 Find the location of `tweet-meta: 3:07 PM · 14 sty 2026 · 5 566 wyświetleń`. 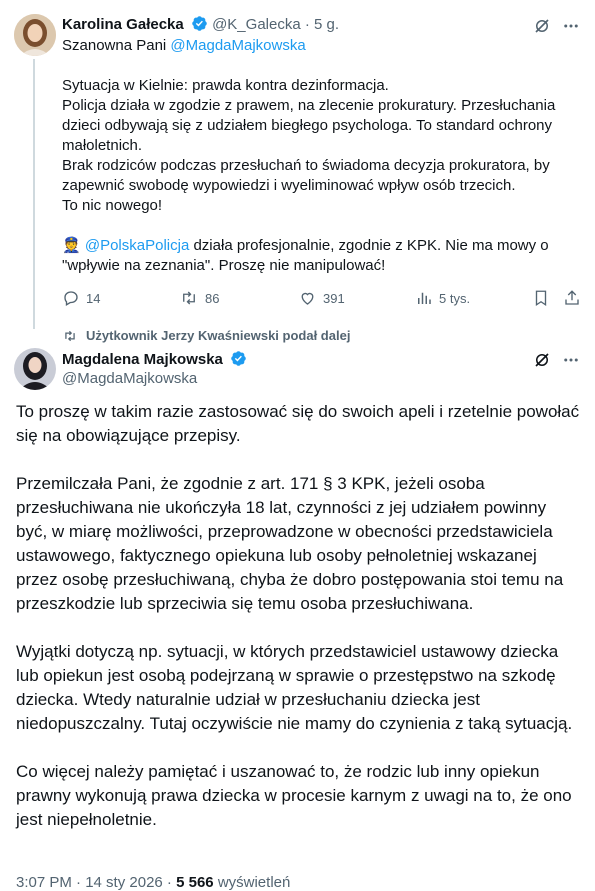

tweet-meta: 3:07 PM · 14 sty 2026 · 5 566 wyświetleń is located at coordinates (153, 882).